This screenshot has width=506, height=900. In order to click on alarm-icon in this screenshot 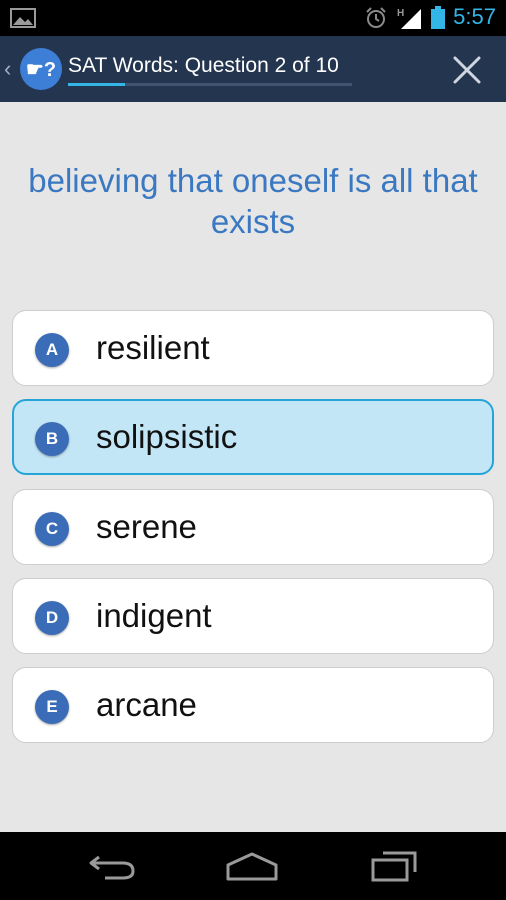, I will do `click(376, 20)`.